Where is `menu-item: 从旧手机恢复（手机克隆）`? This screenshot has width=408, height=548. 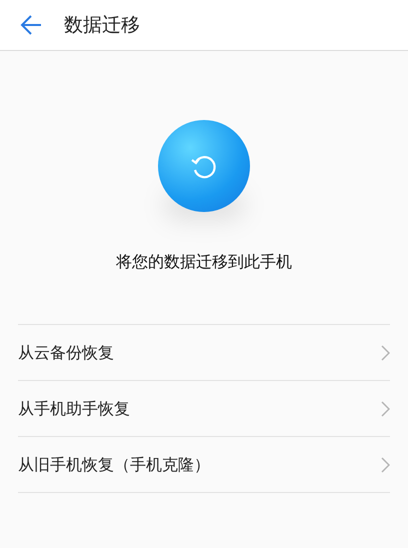 menu-item: 从旧手机恢复（手机克隆） is located at coordinates (204, 465).